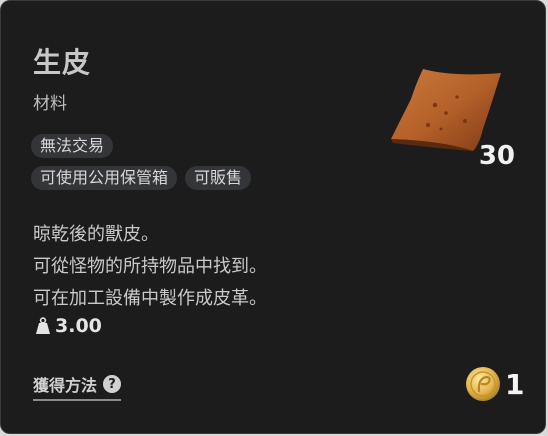  I want to click on help-icon: ?, so click(112, 384).